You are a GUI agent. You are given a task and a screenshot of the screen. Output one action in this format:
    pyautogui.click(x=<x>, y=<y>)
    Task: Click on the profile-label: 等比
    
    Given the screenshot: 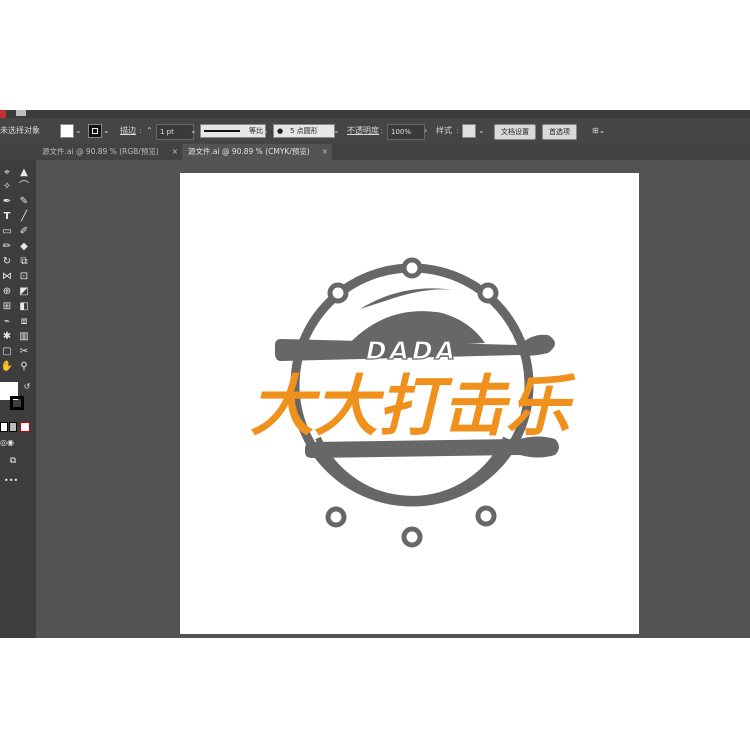 What is the action you would take?
    pyautogui.click(x=256, y=131)
    